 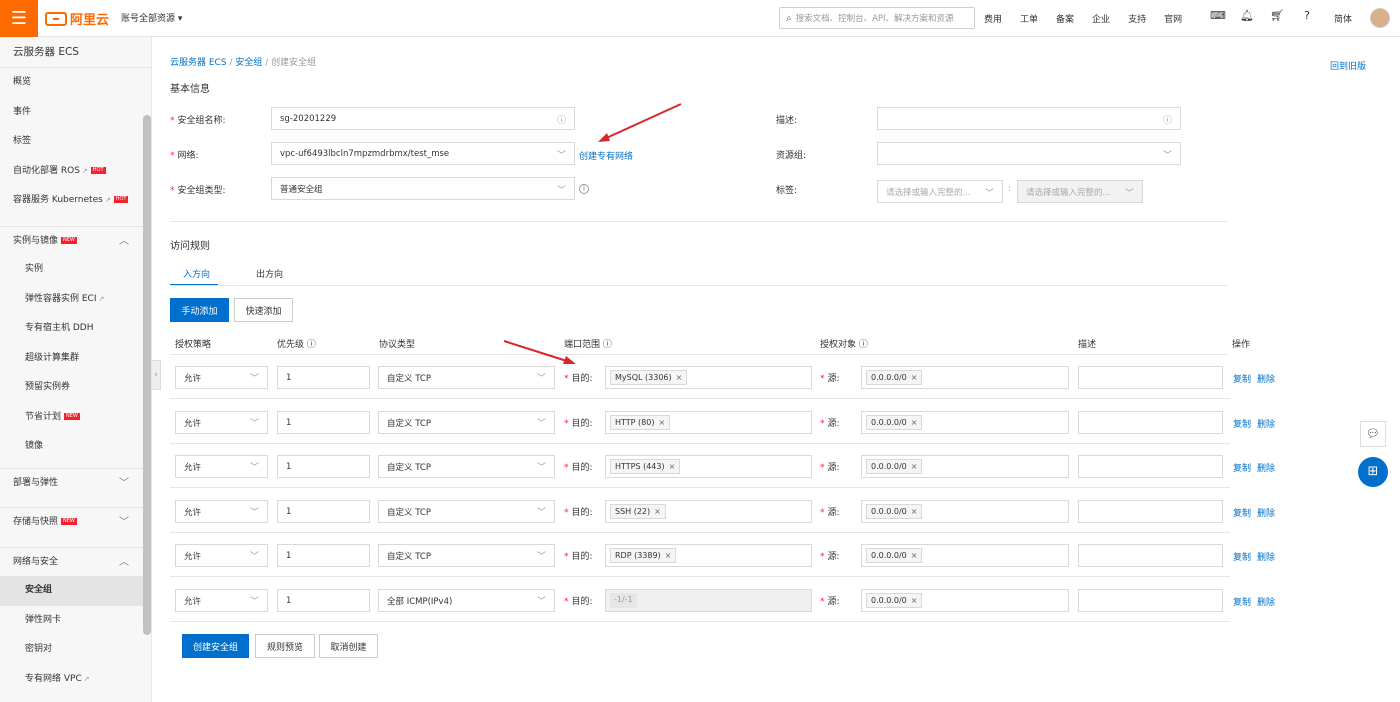 I want to click on menu-icon: ☰, so click(x=19, y=18).